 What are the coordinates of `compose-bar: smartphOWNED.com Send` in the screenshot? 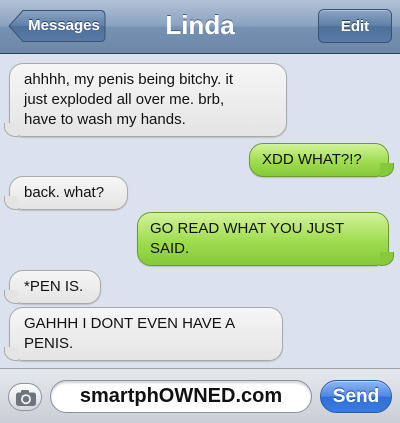 It's located at (200, 395).